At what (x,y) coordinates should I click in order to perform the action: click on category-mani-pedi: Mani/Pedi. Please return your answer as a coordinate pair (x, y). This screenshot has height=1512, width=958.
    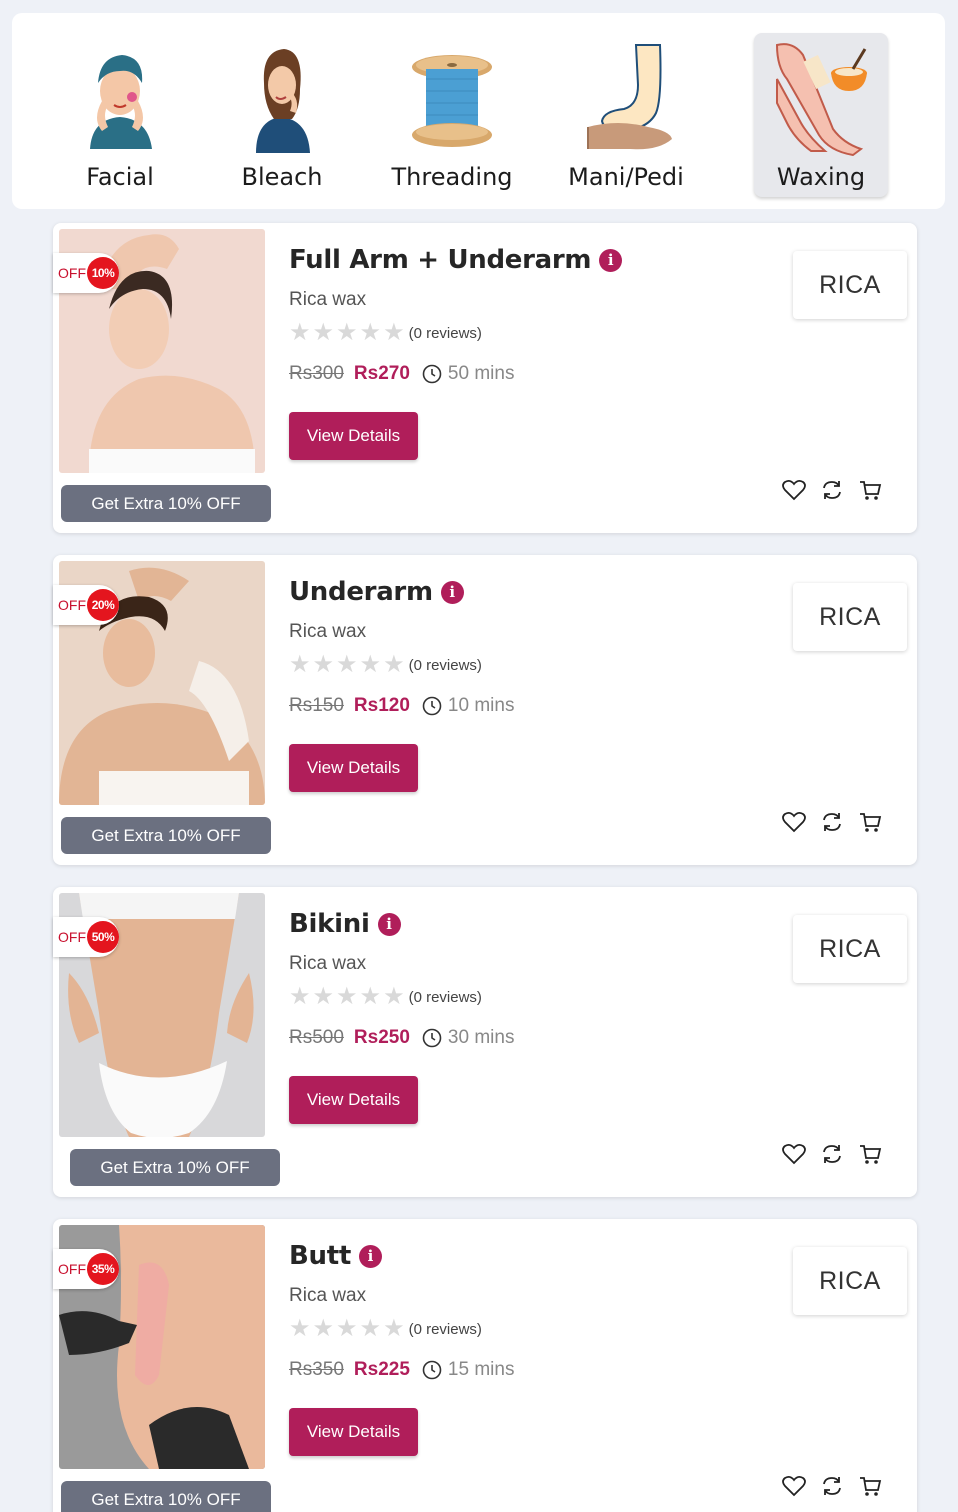
    Looking at the image, I should click on (626, 111).